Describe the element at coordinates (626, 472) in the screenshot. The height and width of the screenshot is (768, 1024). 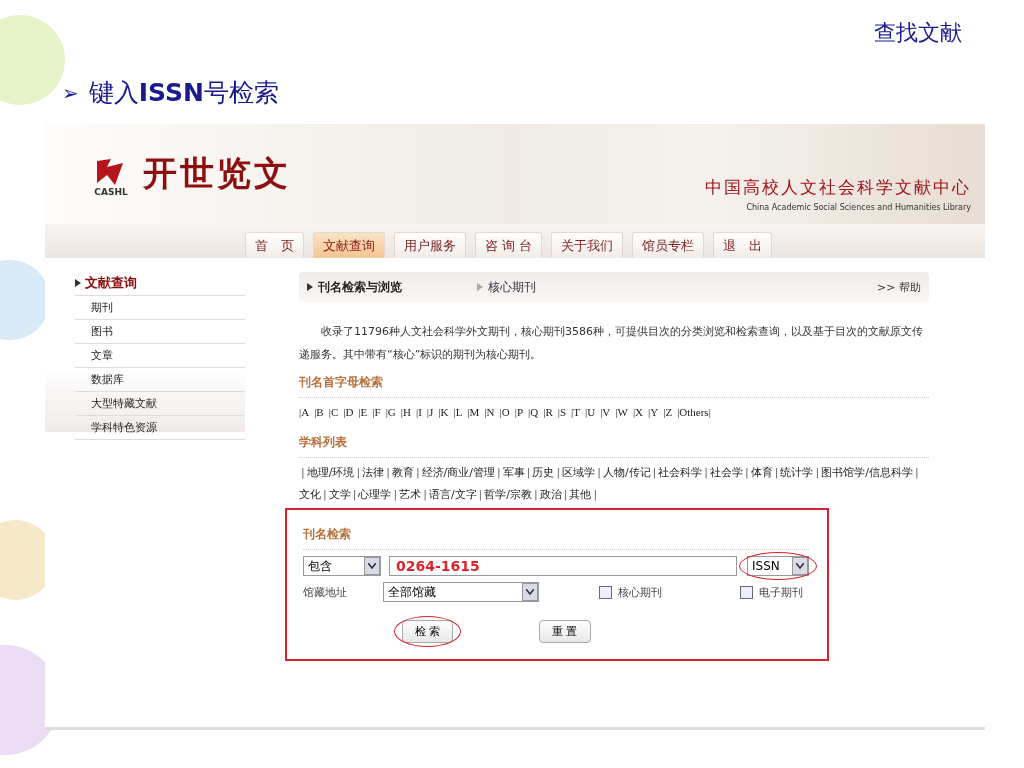
I see `subject-link: 人物/传记` at that location.